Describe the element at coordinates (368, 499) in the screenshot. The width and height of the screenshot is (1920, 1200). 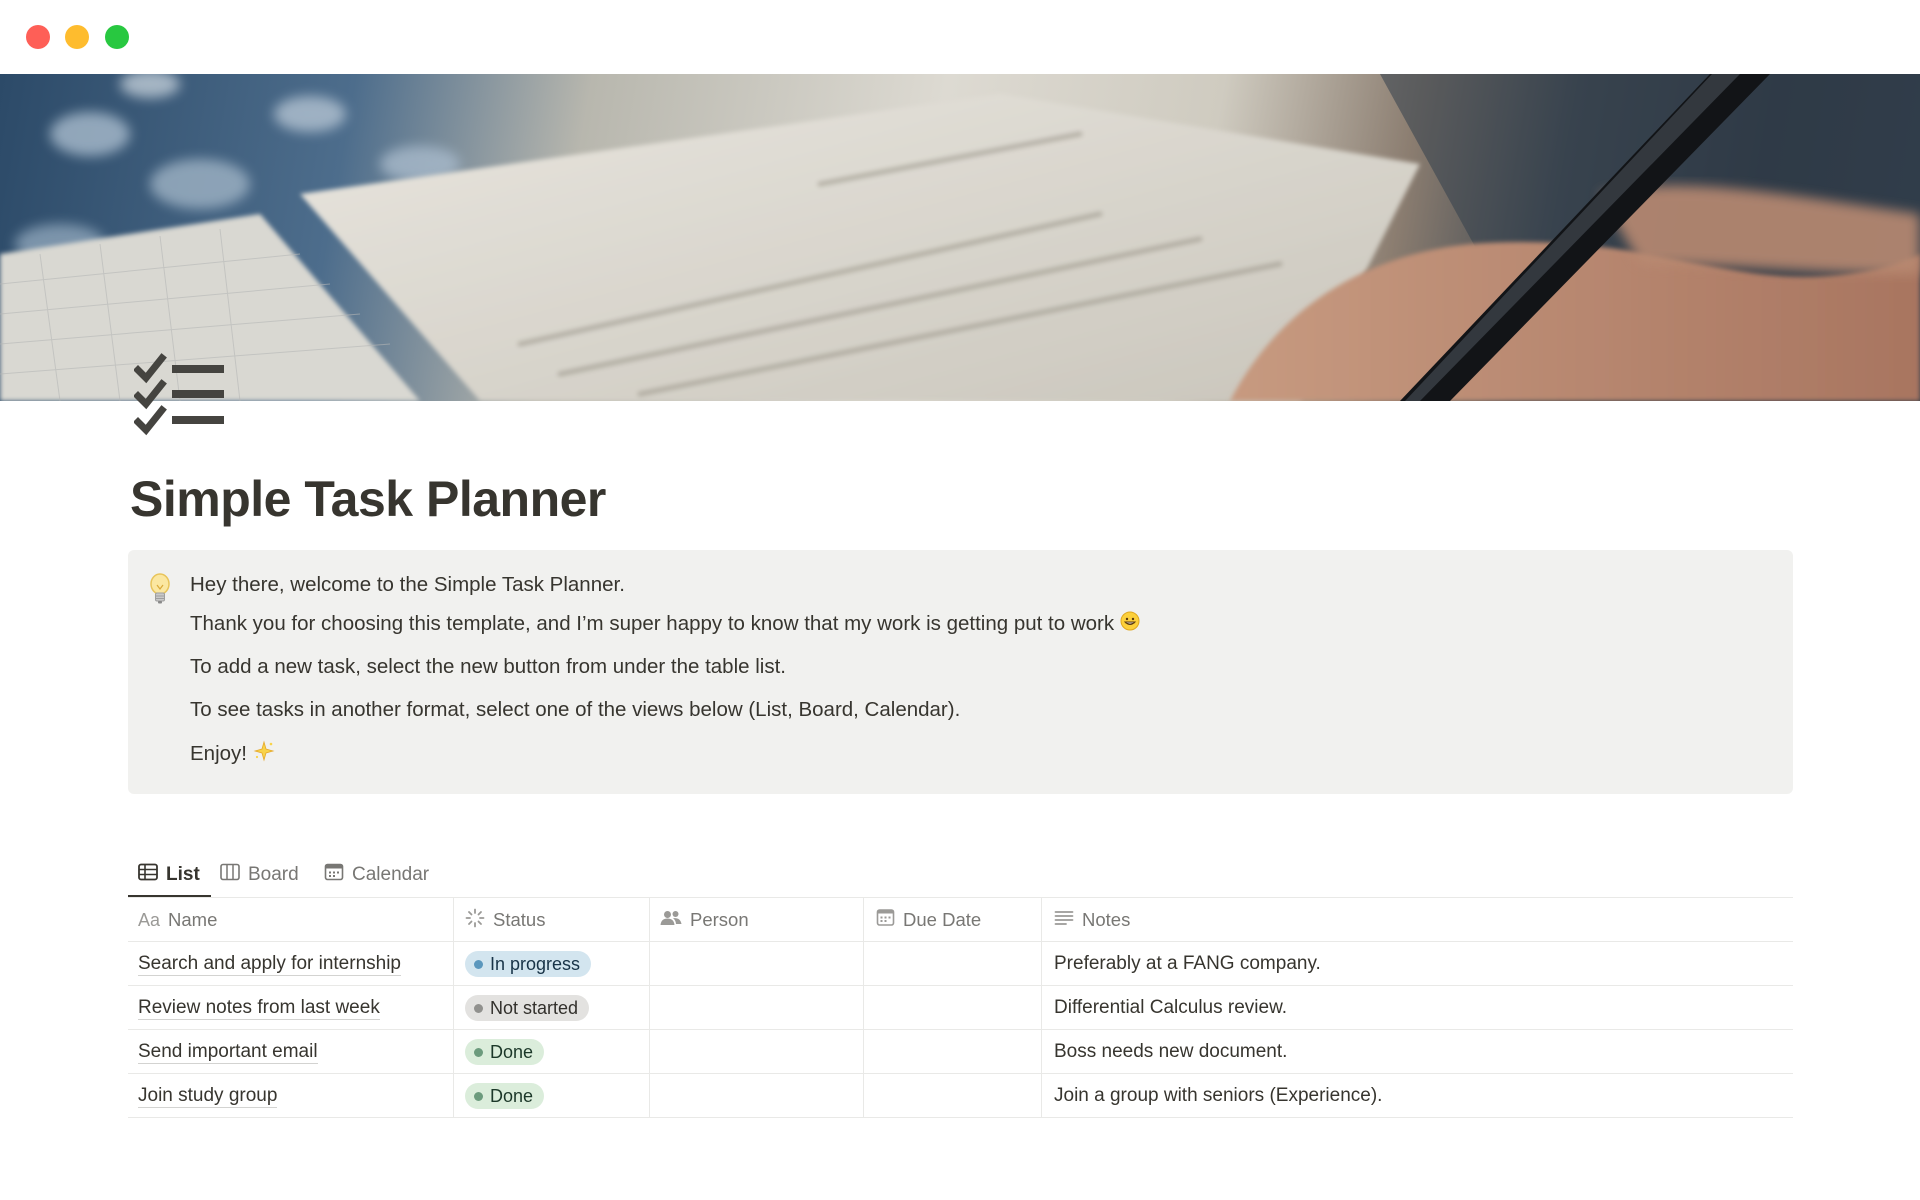
I see `page-title: Simple Task Planner` at that location.